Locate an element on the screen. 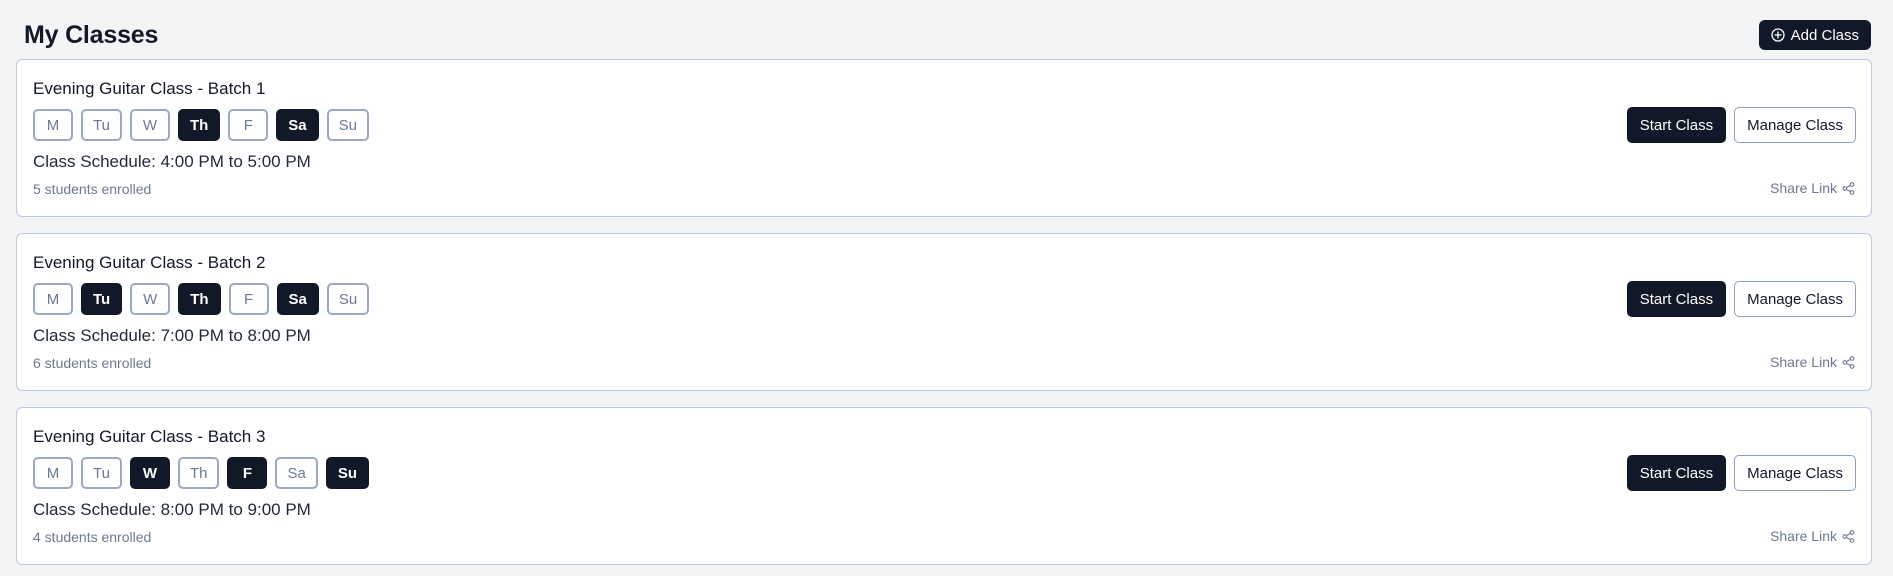  class-schedule: Class Schedule: 4:00 PM to 5:00 PM is located at coordinates (172, 162).